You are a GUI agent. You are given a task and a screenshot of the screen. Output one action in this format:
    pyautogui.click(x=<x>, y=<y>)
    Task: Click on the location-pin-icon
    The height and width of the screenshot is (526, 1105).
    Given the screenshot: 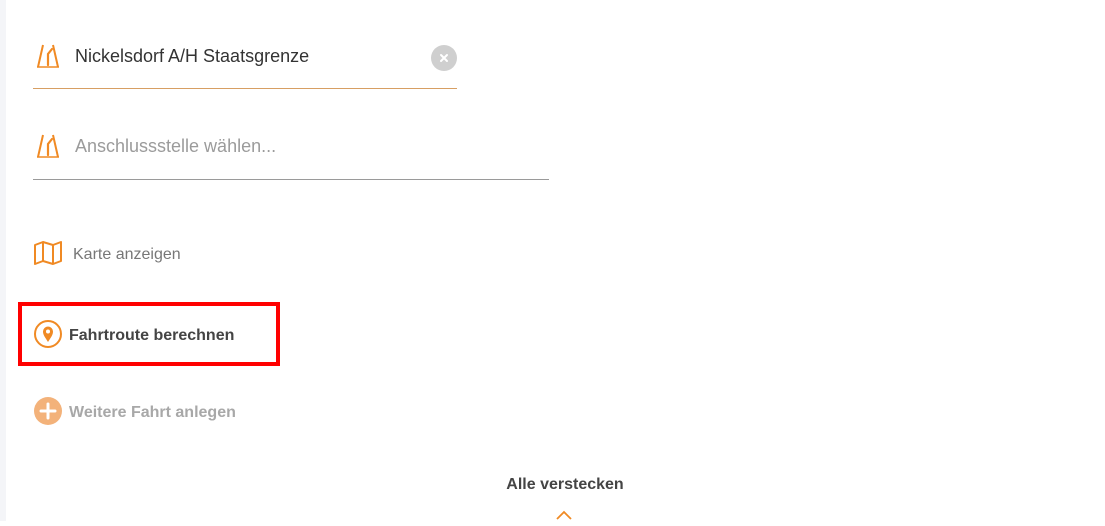 What is the action you would take?
    pyautogui.click(x=48, y=336)
    